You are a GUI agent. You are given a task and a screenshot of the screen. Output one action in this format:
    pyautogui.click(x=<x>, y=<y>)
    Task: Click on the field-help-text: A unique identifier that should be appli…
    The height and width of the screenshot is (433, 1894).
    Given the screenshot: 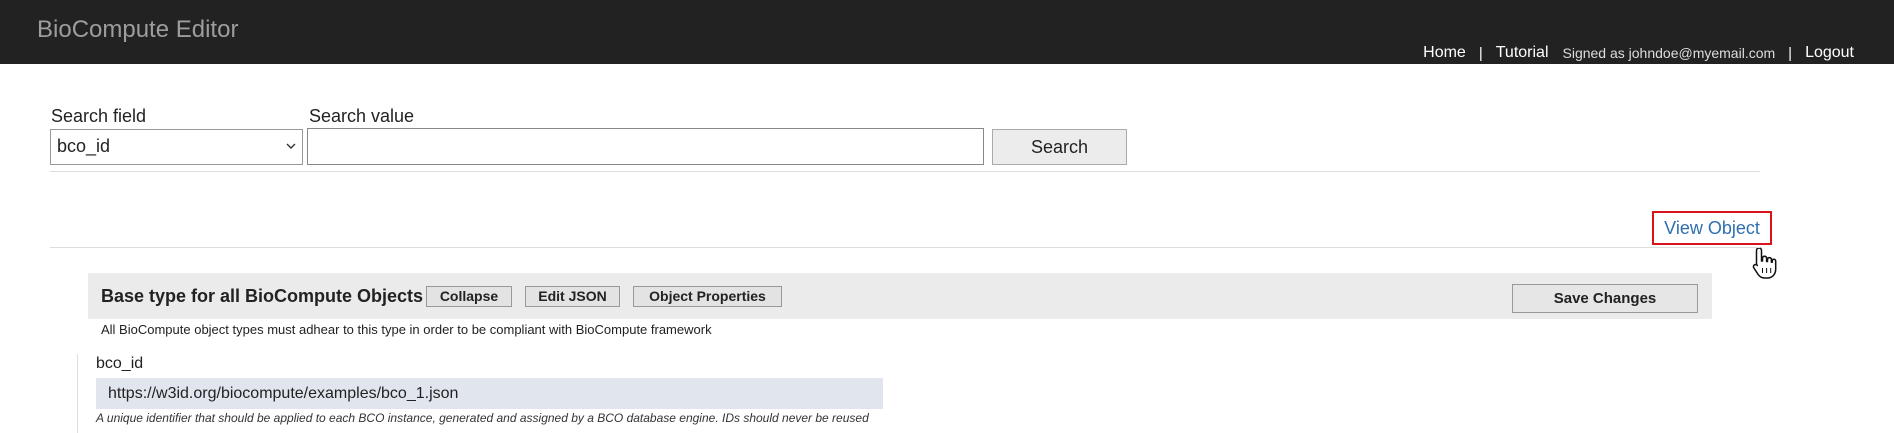 What is the action you would take?
    pyautogui.click(x=482, y=418)
    